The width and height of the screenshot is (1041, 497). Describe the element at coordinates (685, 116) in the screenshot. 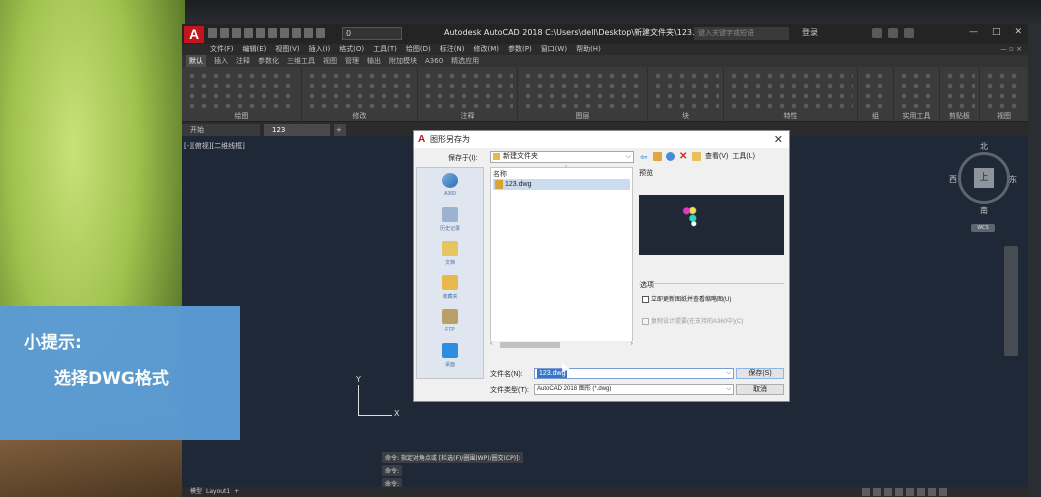

I see `ribbon-group-label: 块` at that location.